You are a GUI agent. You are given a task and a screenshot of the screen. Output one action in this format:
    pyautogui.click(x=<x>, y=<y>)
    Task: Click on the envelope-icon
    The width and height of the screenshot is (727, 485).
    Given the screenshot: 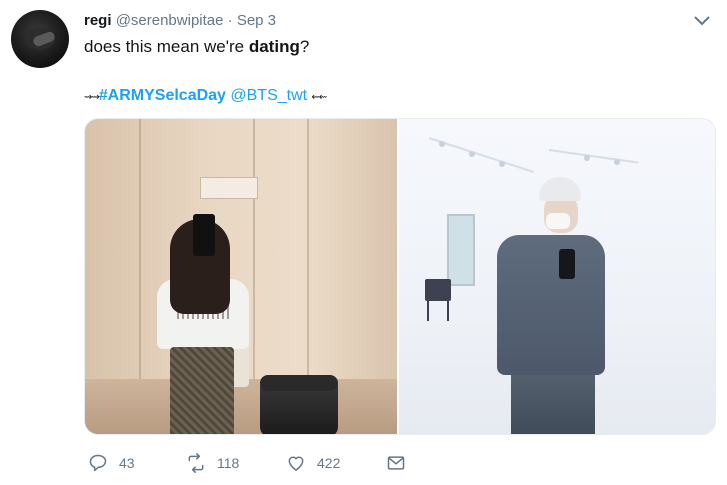 What is the action you would take?
    pyautogui.click(x=396, y=463)
    